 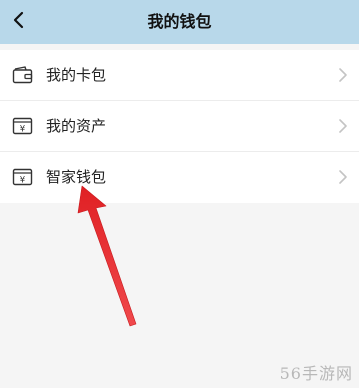 I want to click on wallet-icon, so click(x=22, y=75).